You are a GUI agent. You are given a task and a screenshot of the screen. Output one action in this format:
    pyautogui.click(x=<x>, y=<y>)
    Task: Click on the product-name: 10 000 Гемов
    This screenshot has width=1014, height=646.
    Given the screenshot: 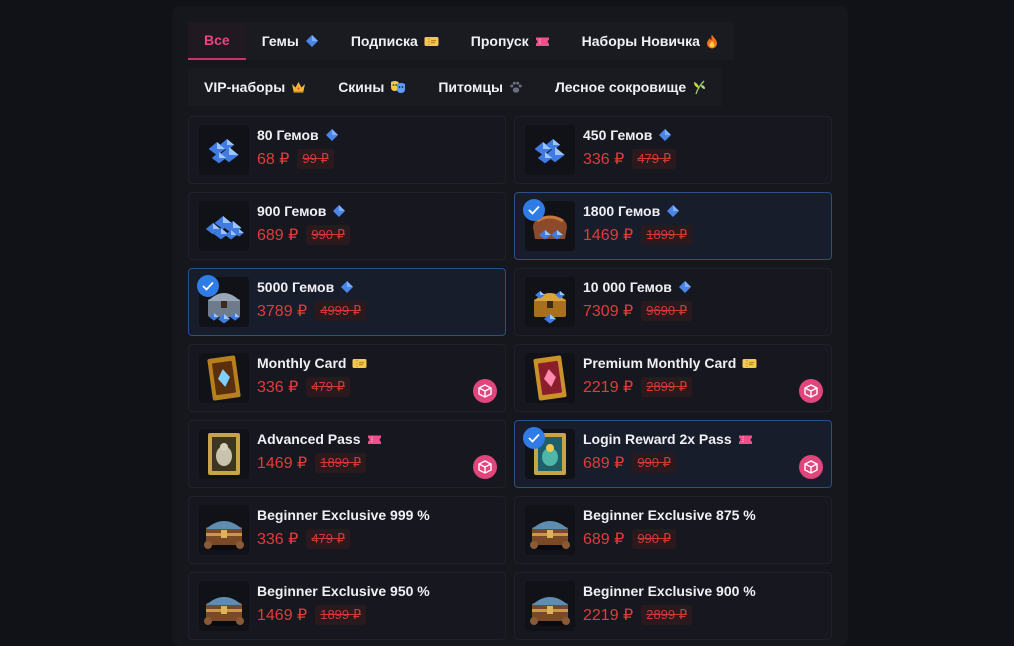 What is the action you would take?
    pyautogui.click(x=637, y=287)
    